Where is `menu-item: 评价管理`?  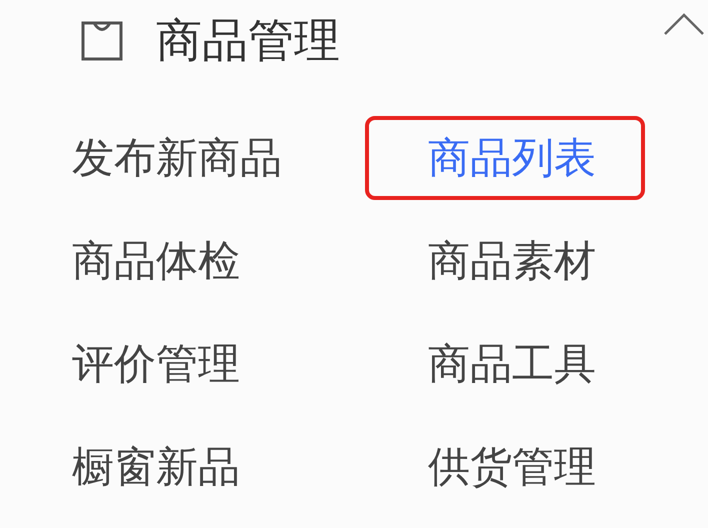
menu-item: 评价管理 is located at coordinates (156, 364).